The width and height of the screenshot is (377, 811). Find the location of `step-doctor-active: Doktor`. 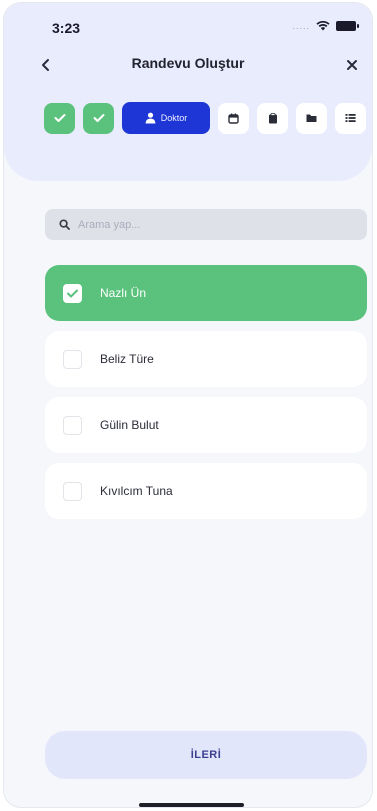

step-doctor-active: Doktor is located at coordinates (166, 118).